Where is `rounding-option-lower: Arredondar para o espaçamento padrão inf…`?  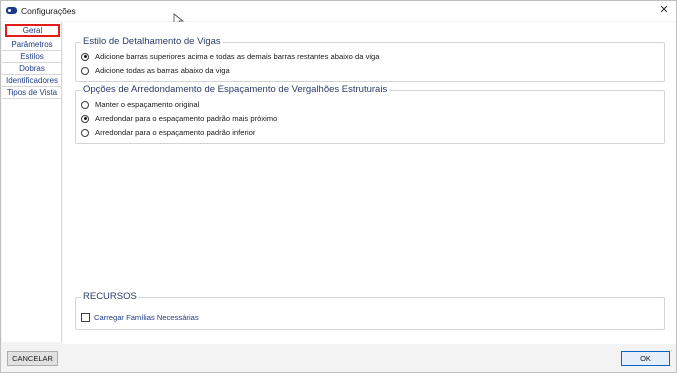 rounding-option-lower: Arredondar para o espaçamento padrão inf… is located at coordinates (168, 132).